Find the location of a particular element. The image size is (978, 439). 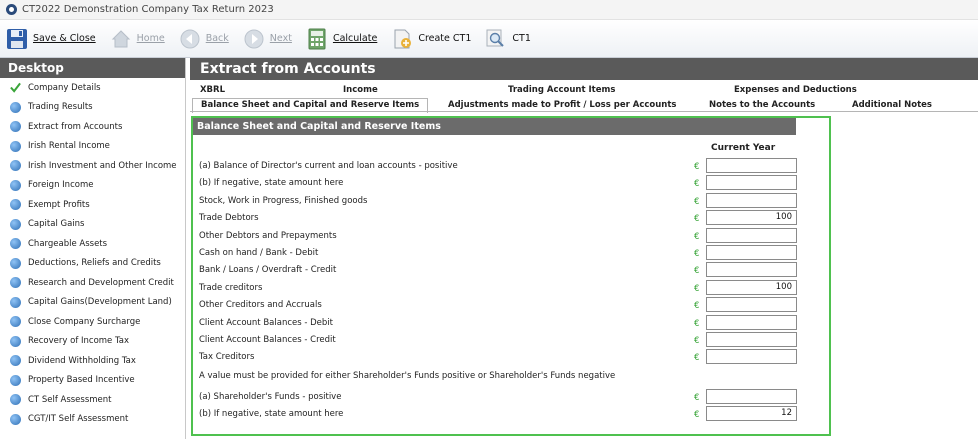

shareholder-funds-input is located at coordinates (751, 396).